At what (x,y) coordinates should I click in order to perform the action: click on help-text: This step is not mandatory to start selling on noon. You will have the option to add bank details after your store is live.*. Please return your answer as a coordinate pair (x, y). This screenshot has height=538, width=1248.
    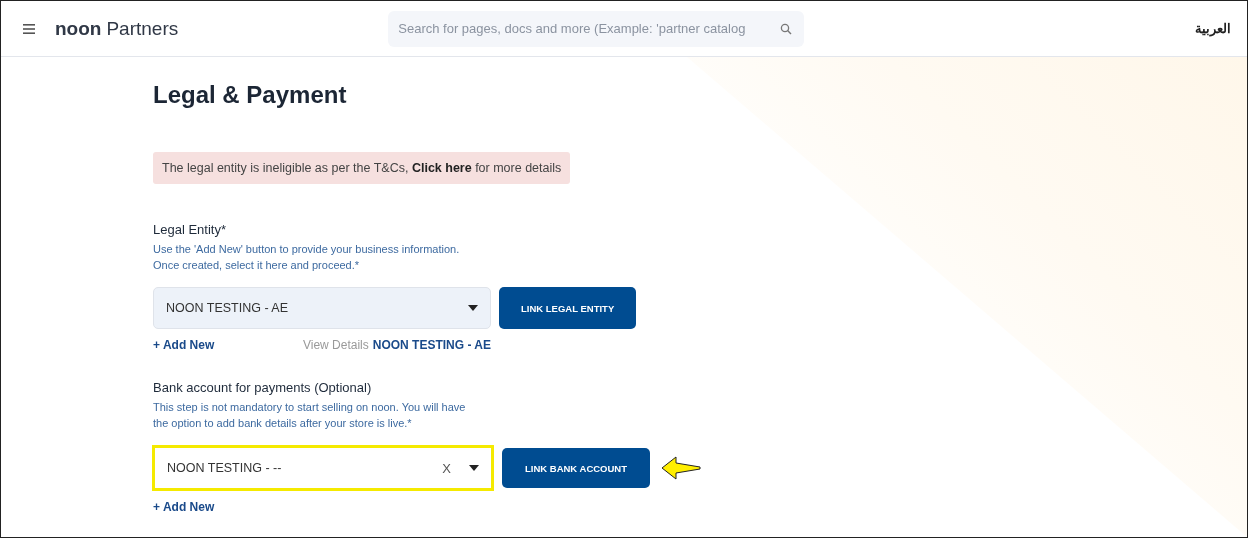
    Looking at the image, I should click on (310, 415).